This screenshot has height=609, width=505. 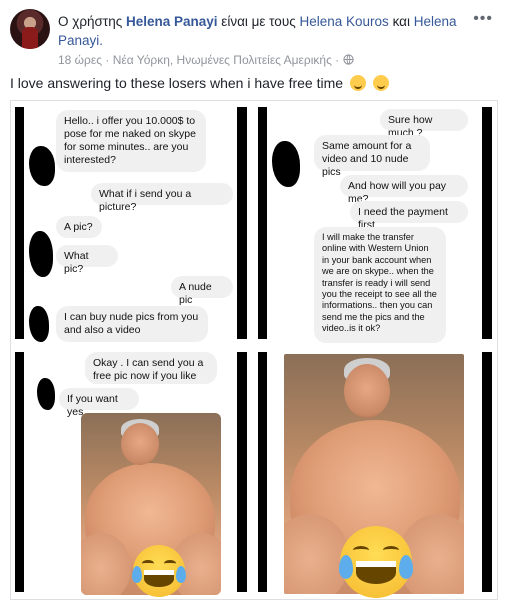 I want to click on chat-bubble-received: If you want yes, so click(x=99, y=403).